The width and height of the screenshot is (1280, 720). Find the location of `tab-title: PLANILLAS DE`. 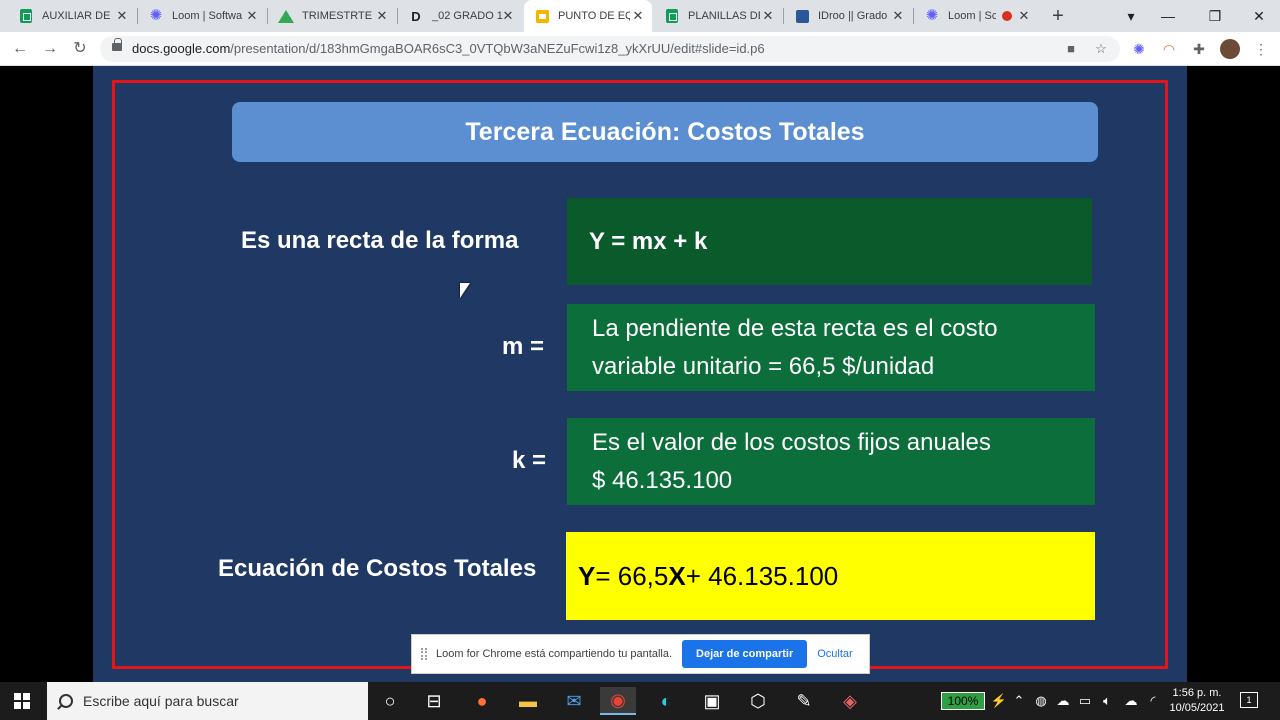

tab-title: PLANILLAS DE is located at coordinates (724, 16).